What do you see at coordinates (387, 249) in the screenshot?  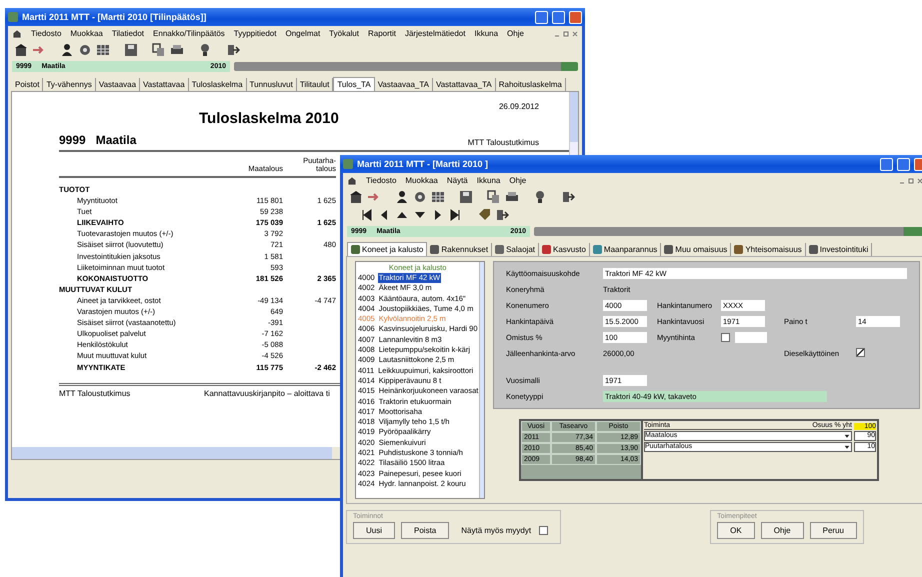 I see `tab: Koneet ja kalusto` at bounding box center [387, 249].